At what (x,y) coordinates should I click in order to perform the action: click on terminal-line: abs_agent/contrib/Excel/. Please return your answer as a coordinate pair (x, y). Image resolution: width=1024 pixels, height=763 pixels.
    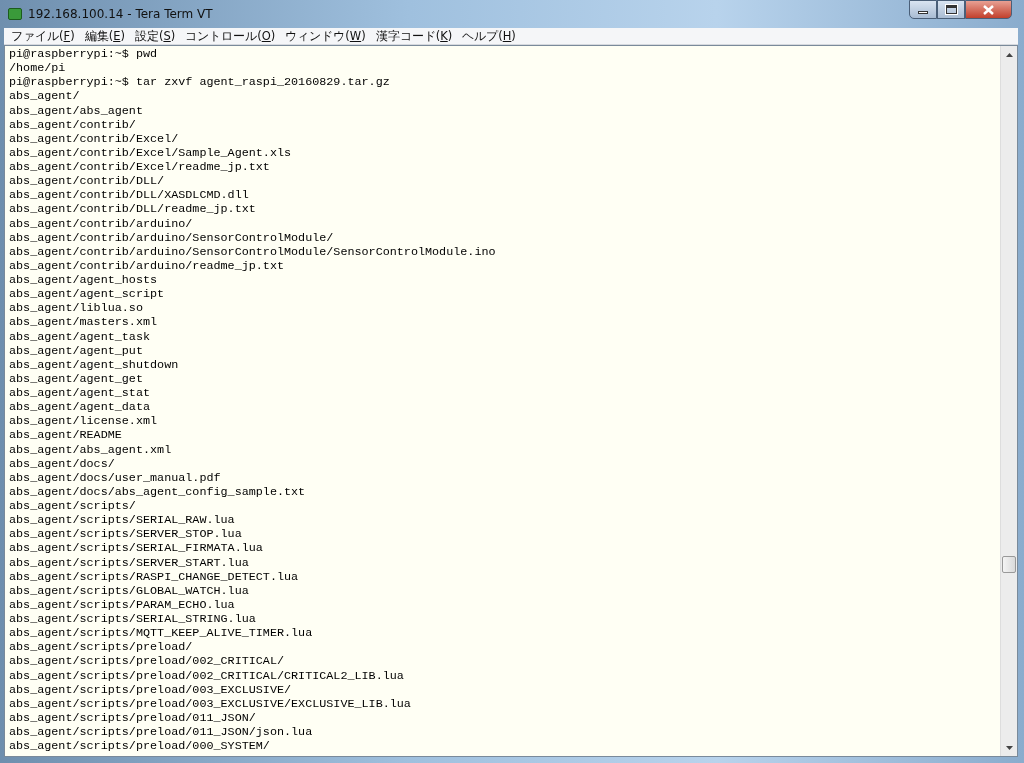
    Looking at the image, I should click on (94, 138).